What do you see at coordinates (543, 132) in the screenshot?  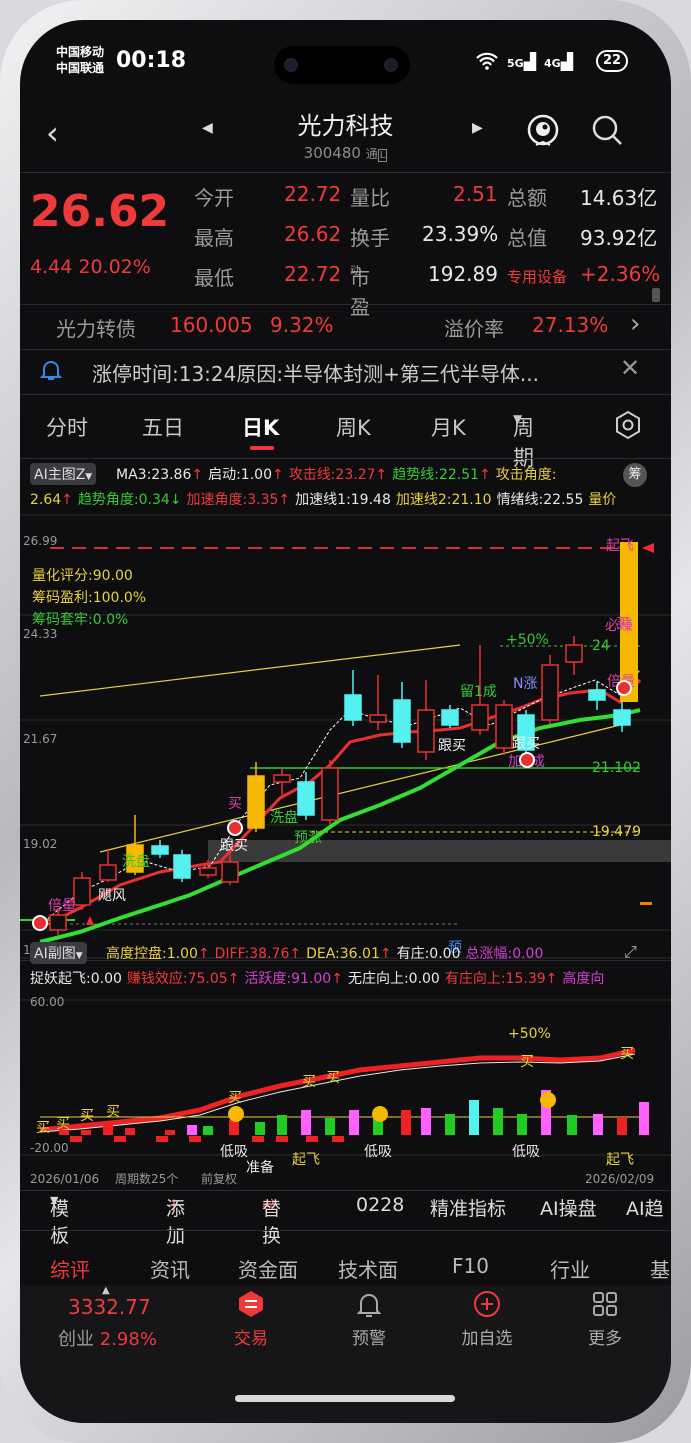 I see `mascot-icon` at bounding box center [543, 132].